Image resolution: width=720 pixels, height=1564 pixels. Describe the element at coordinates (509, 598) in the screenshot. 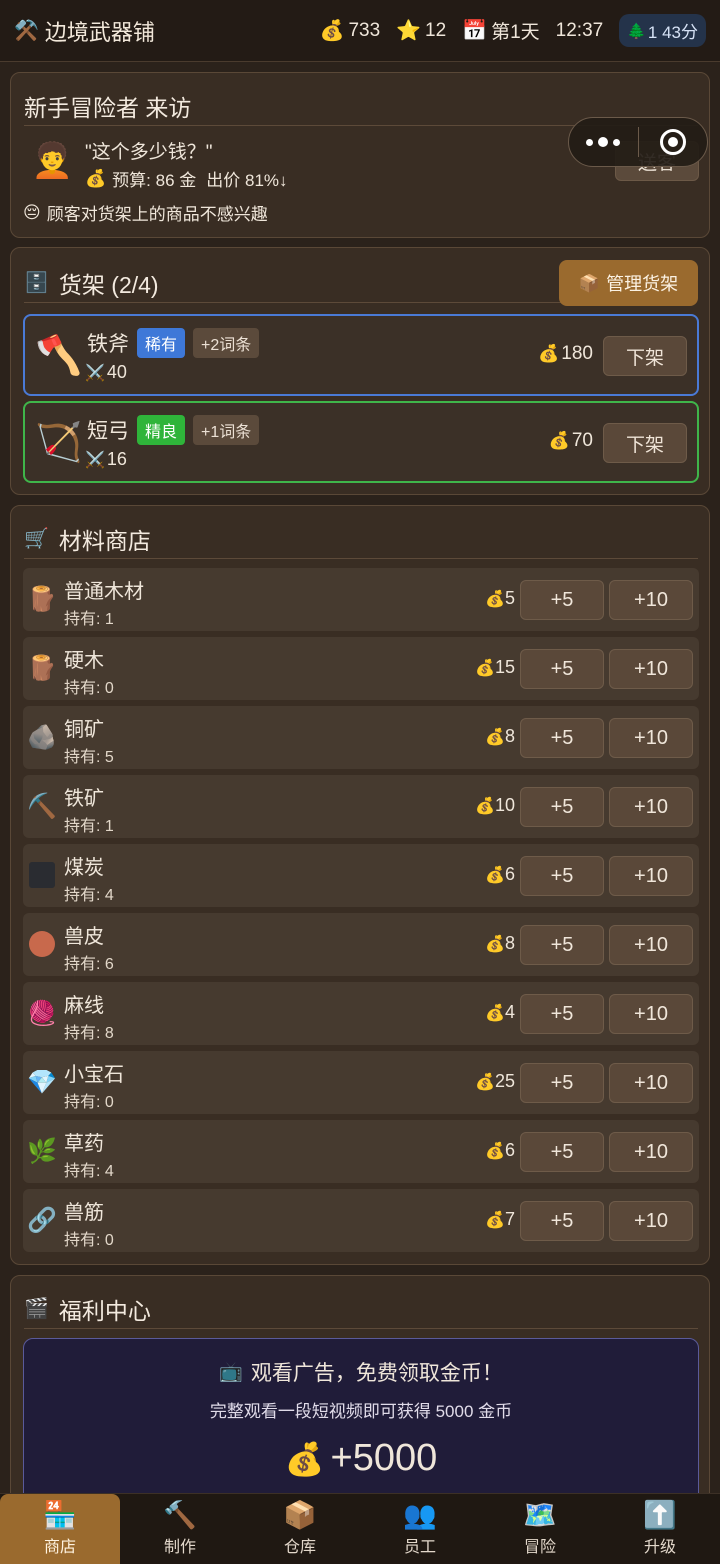

I see `price-value: 5` at that location.